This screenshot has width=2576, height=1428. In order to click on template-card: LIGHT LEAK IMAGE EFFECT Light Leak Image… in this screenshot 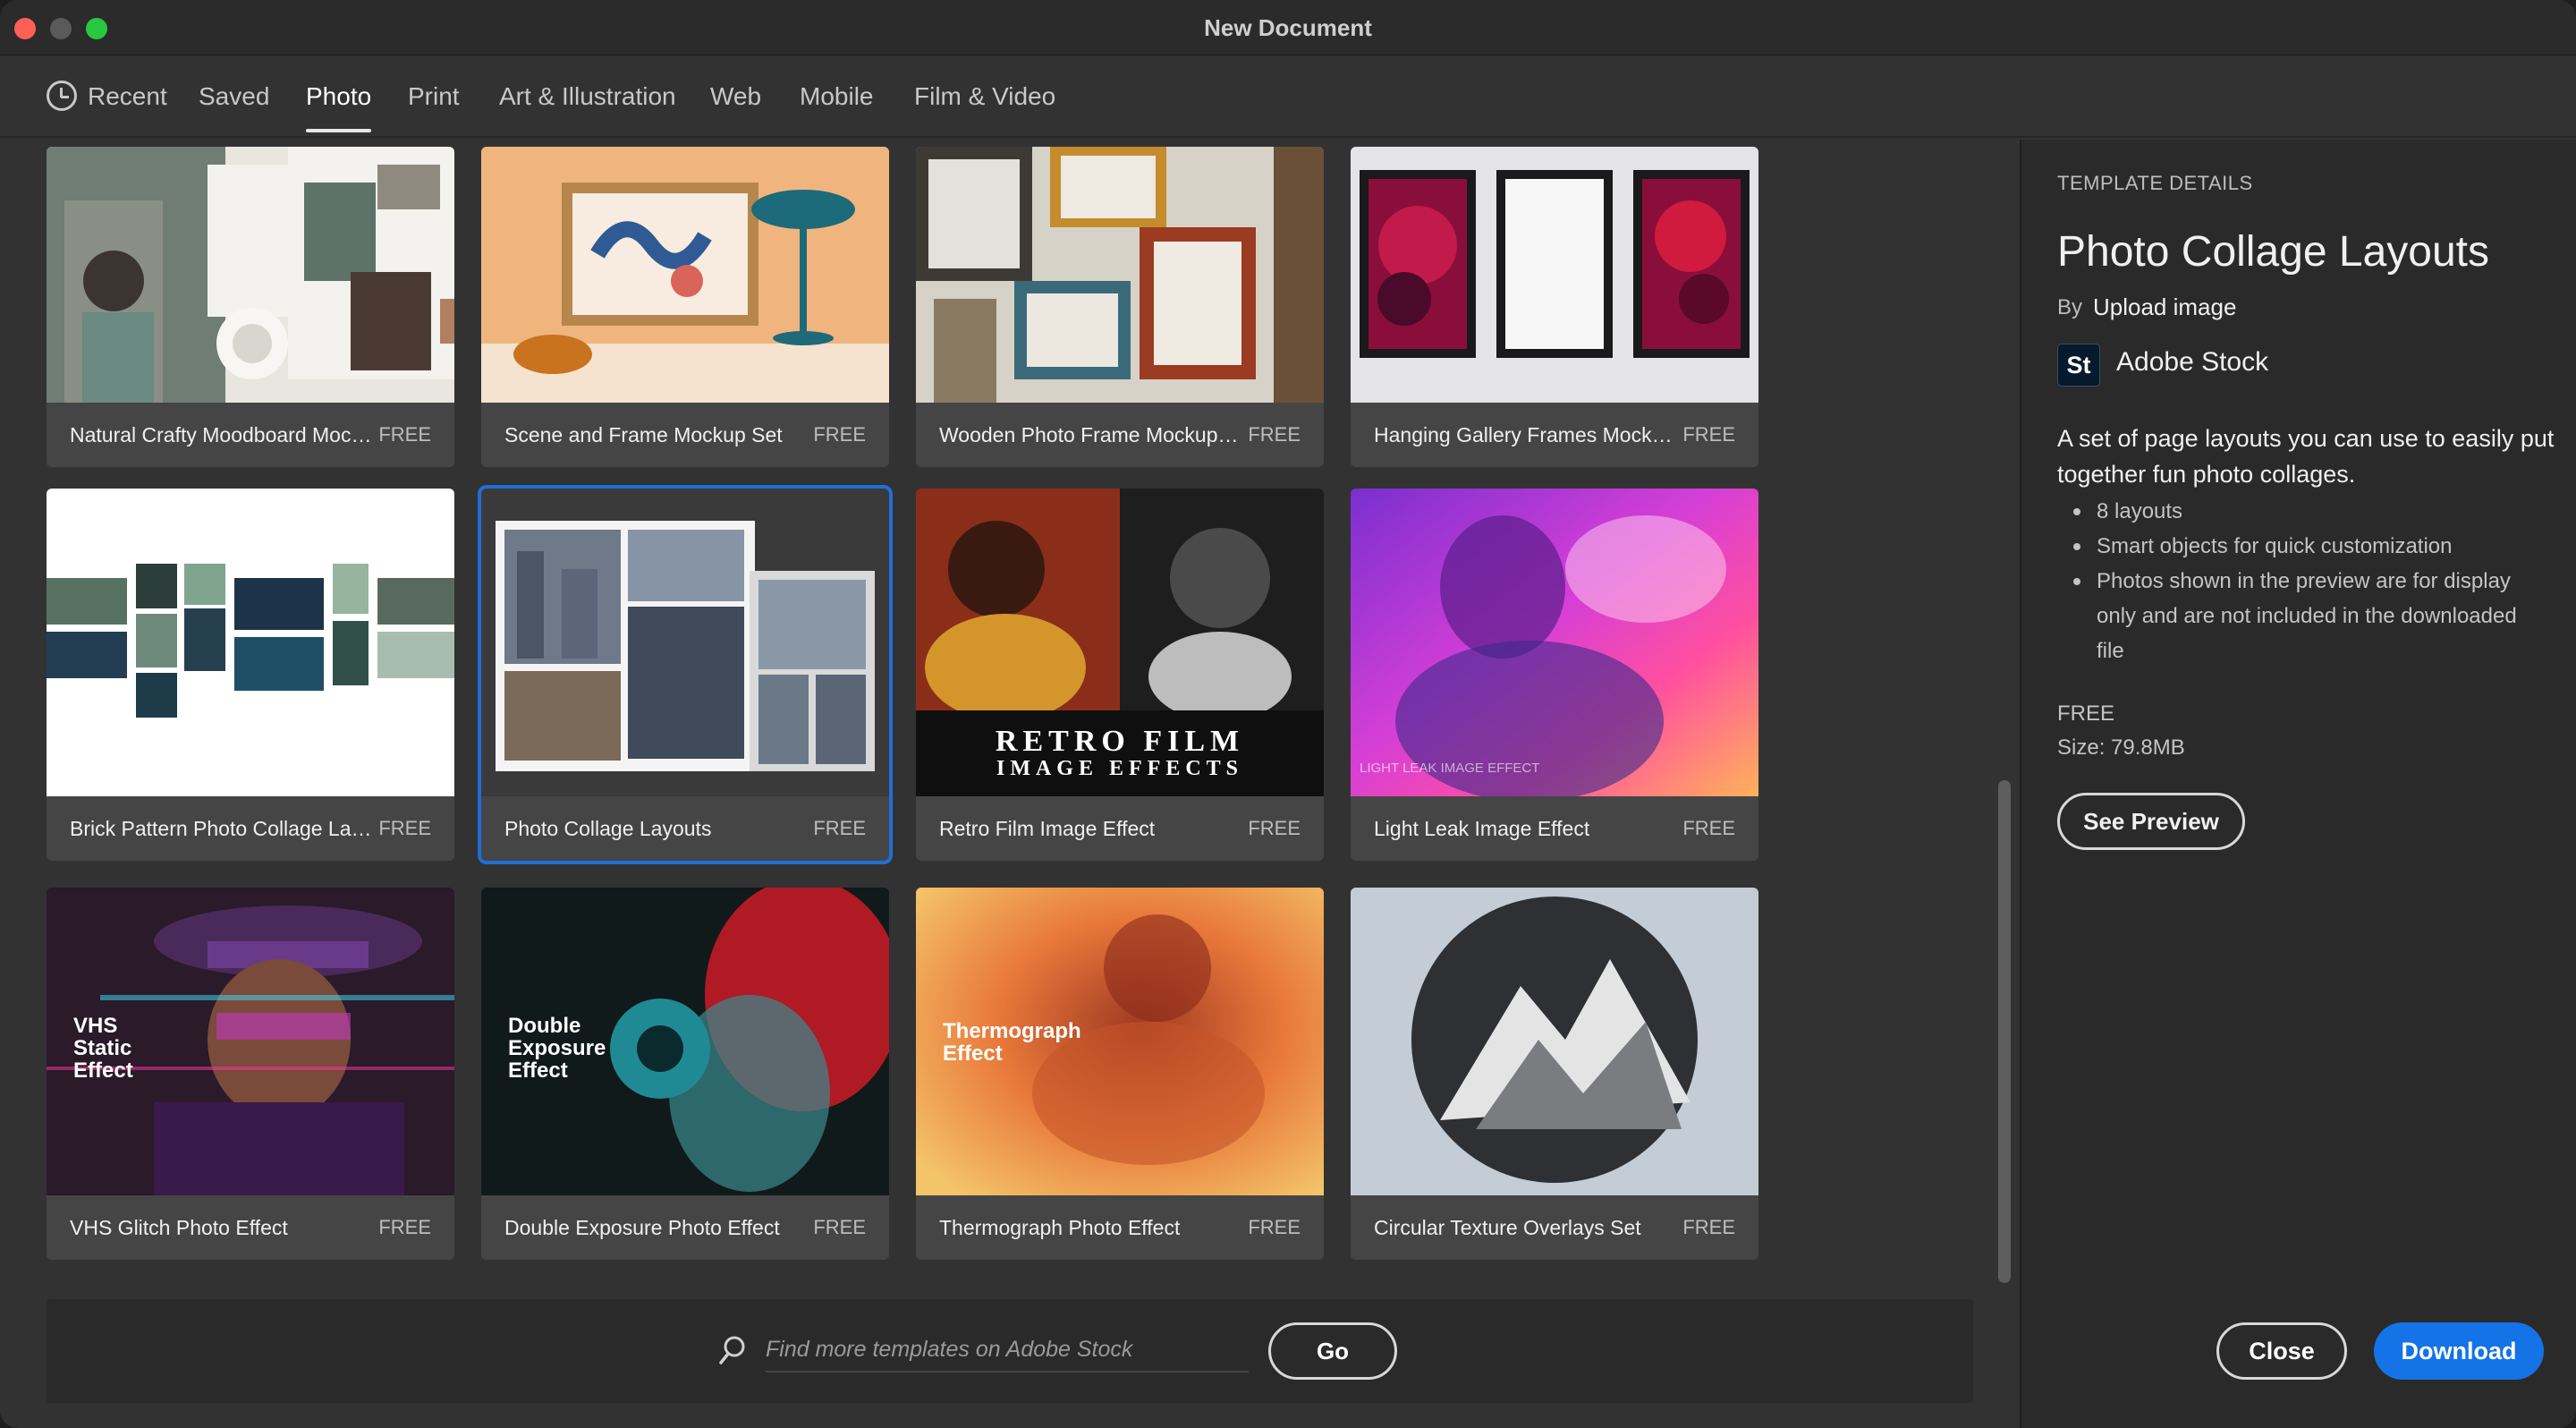, I will do `click(1554, 675)`.